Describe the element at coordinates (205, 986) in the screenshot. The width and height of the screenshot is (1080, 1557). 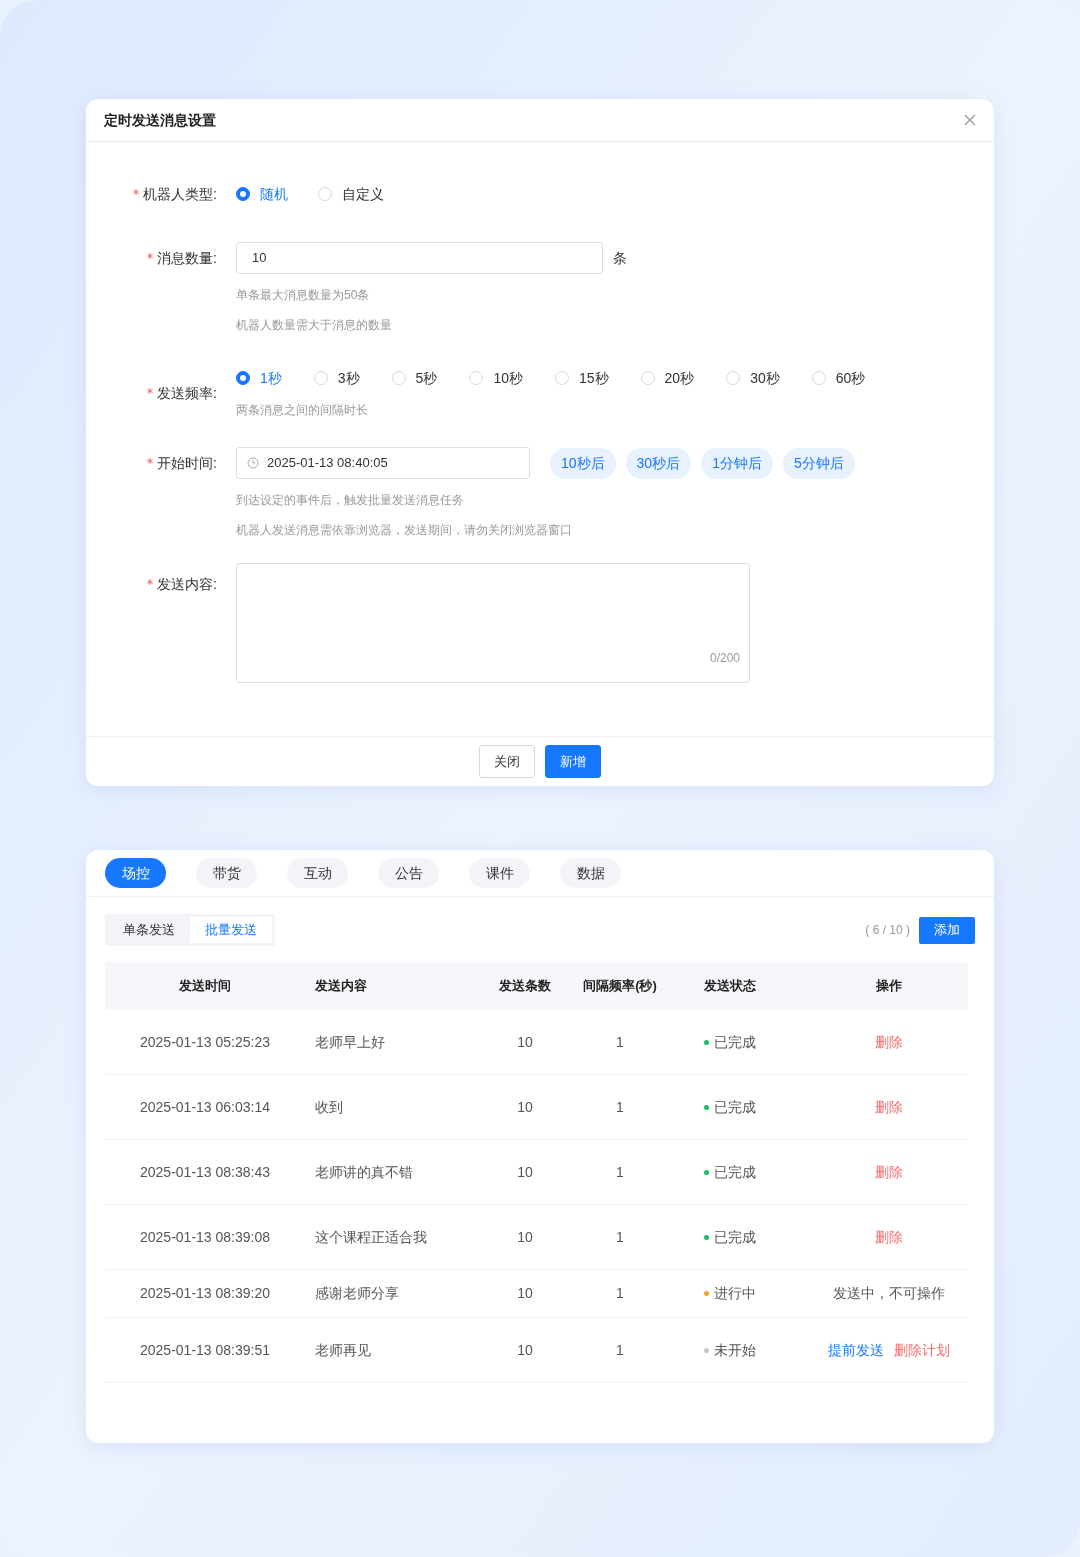
I see `column-header: 发送时间` at that location.